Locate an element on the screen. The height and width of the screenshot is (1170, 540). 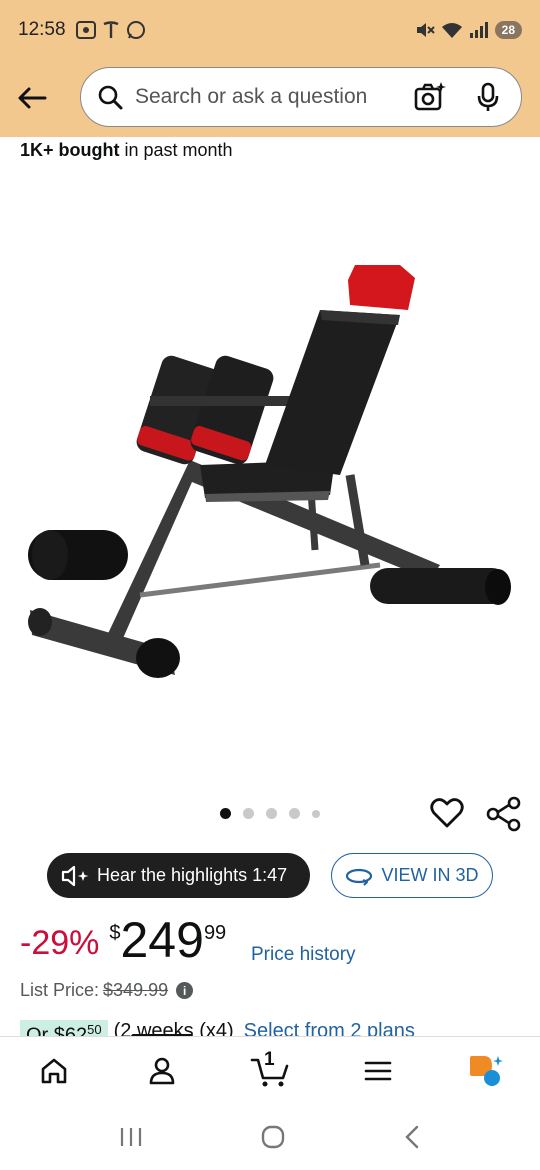
view-in-3d-button: VIEW IN 3D is located at coordinates (412, 875).